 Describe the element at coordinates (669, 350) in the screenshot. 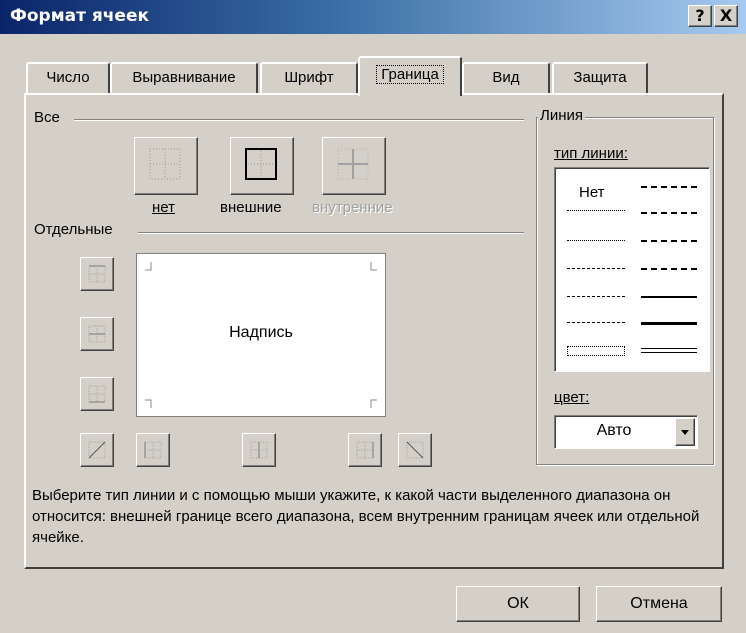

I see `line-style-double` at that location.